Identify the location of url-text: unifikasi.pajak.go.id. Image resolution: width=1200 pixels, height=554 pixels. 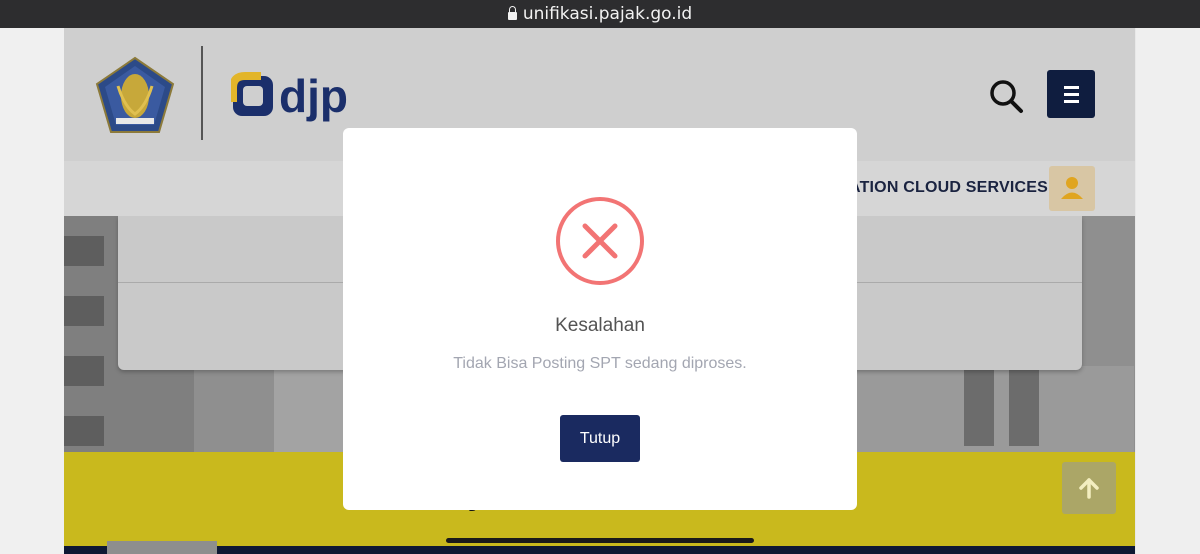
(607, 14).